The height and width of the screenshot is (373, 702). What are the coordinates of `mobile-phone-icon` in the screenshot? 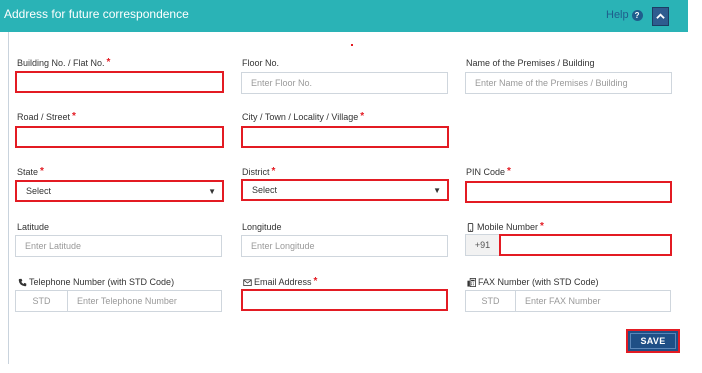 It's located at (470, 227).